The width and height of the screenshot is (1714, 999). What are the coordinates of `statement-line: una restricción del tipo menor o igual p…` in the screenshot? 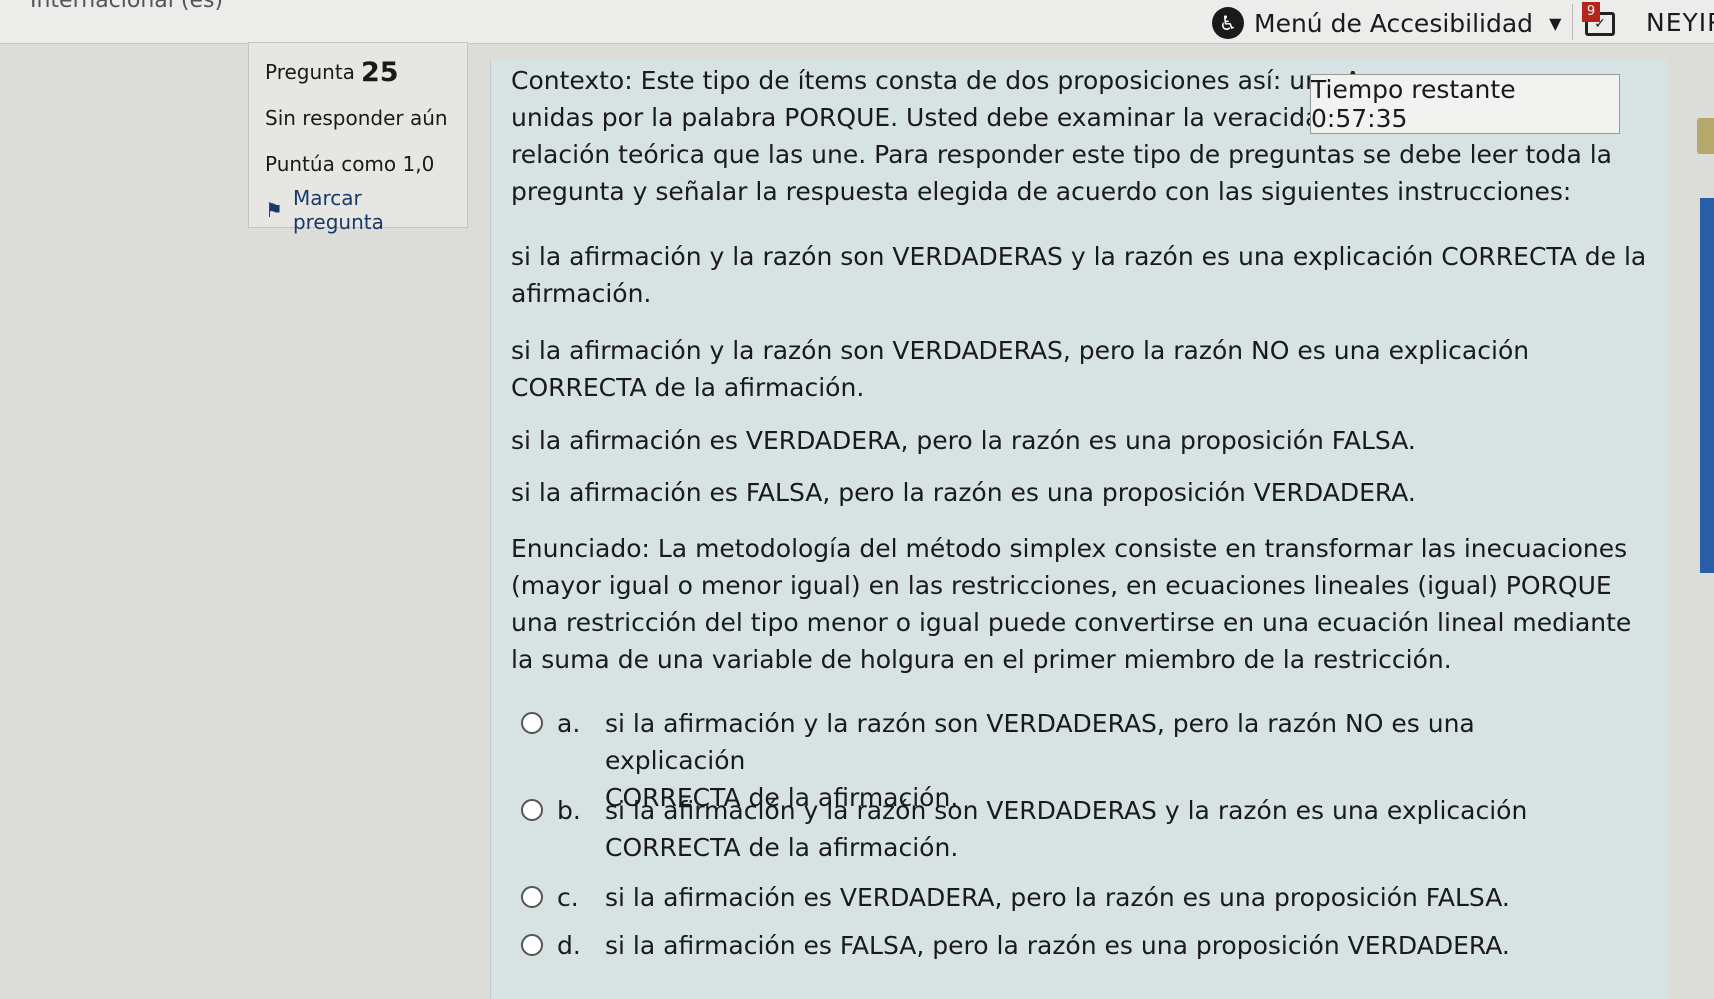 It's located at (1071, 622).